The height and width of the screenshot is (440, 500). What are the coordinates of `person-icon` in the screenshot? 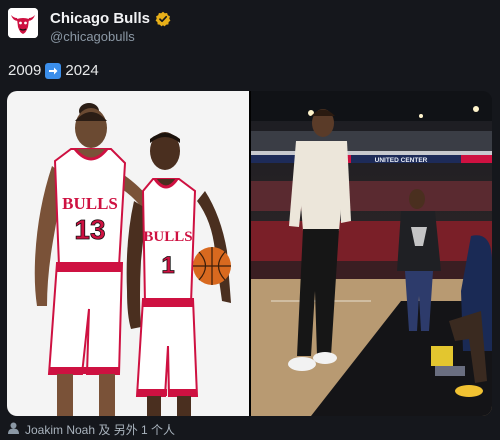 It's located at (13, 429).